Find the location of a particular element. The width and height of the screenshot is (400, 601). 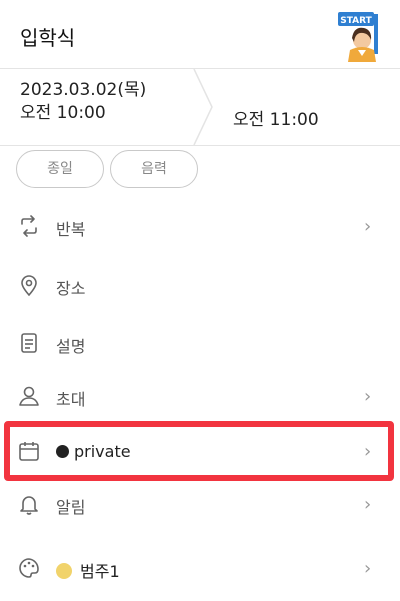

end-time: 오전 11:00 is located at coordinates (276, 117).